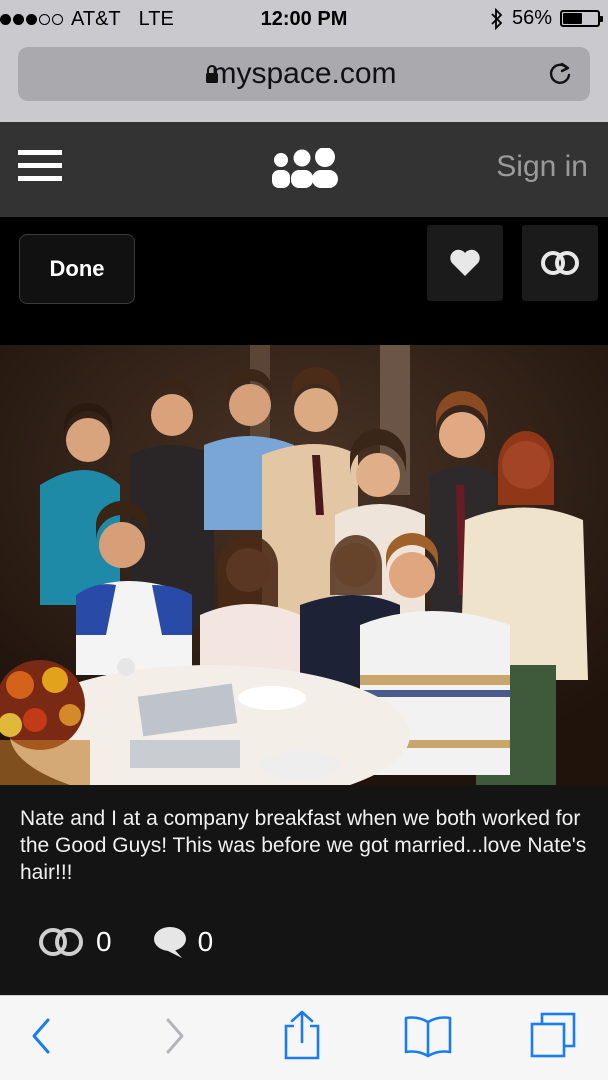 This screenshot has width=608, height=1080. What do you see at coordinates (41, 1036) in the screenshot?
I see `back-icon` at bounding box center [41, 1036].